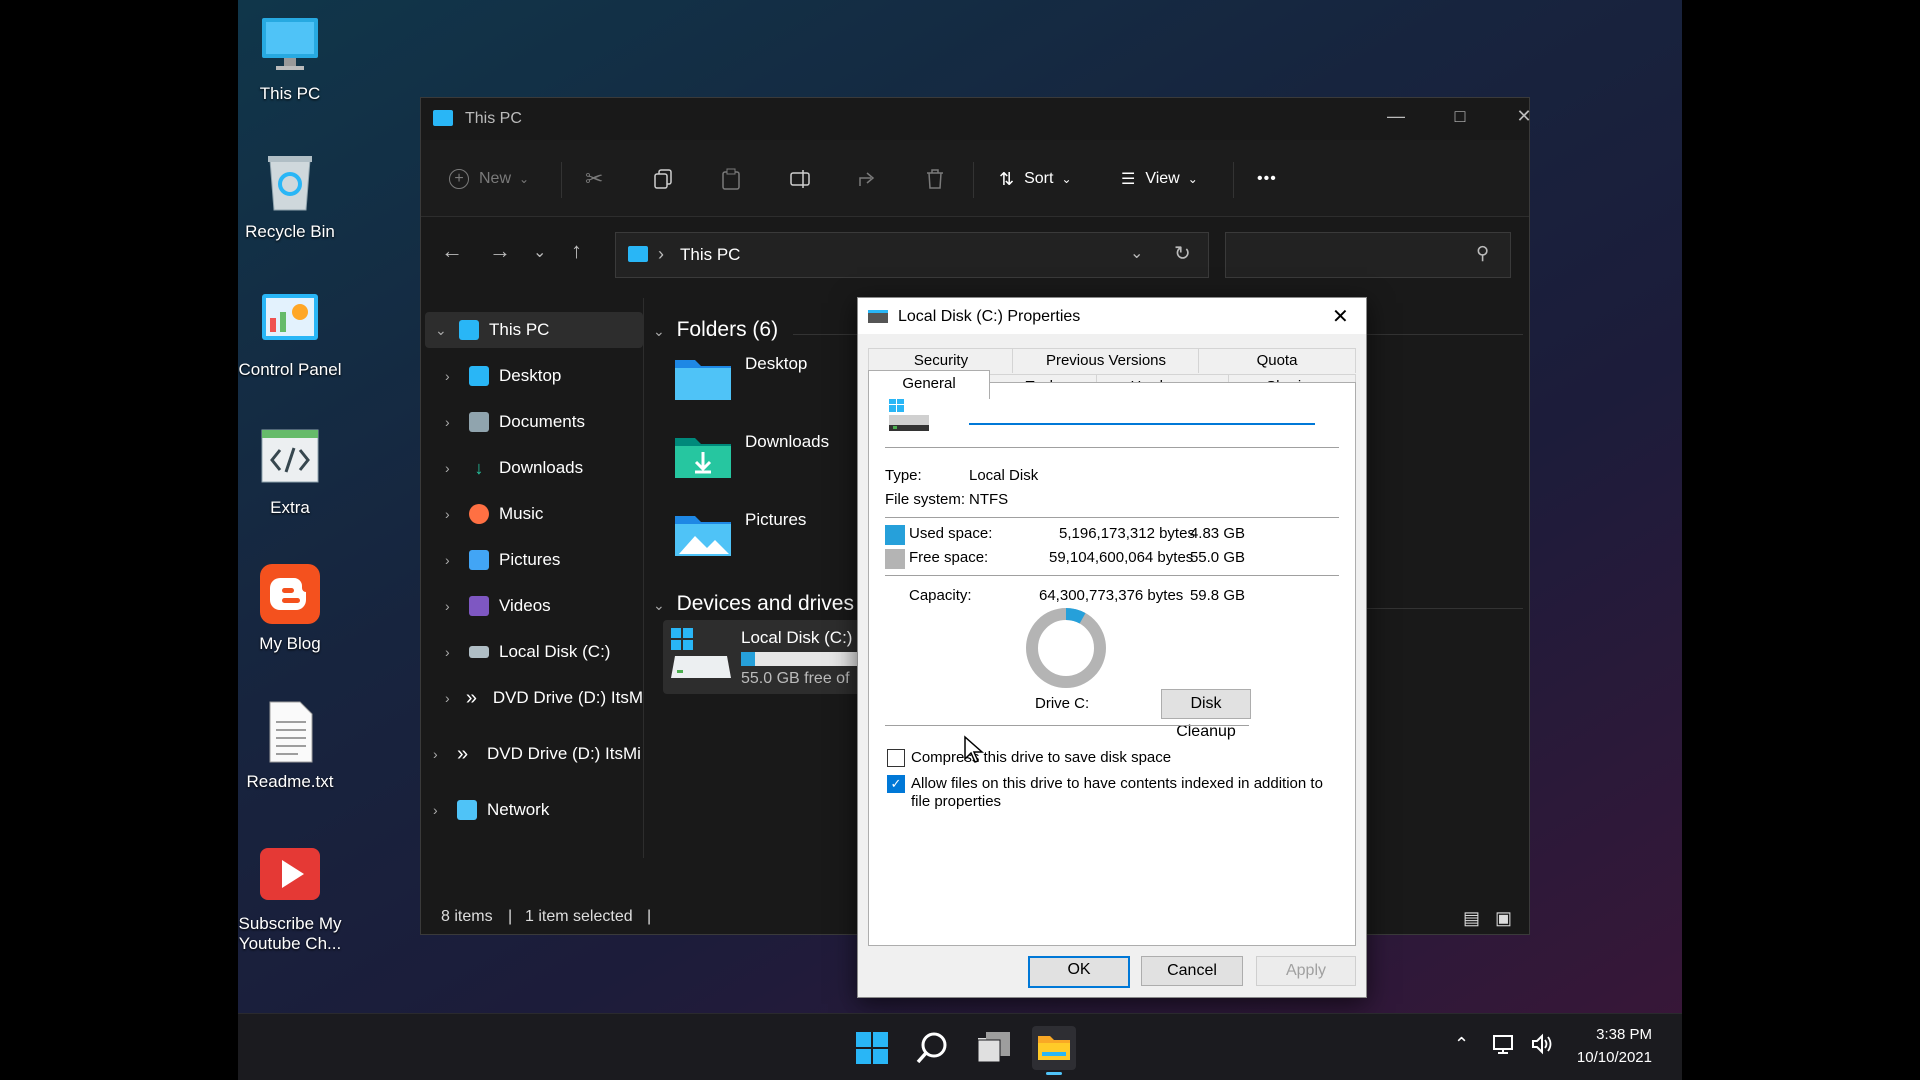 The width and height of the screenshot is (1920, 1080). Describe the element at coordinates (1217, 557) in the screenshot. I see `free-space-gb: 55.0 GB` at that location.